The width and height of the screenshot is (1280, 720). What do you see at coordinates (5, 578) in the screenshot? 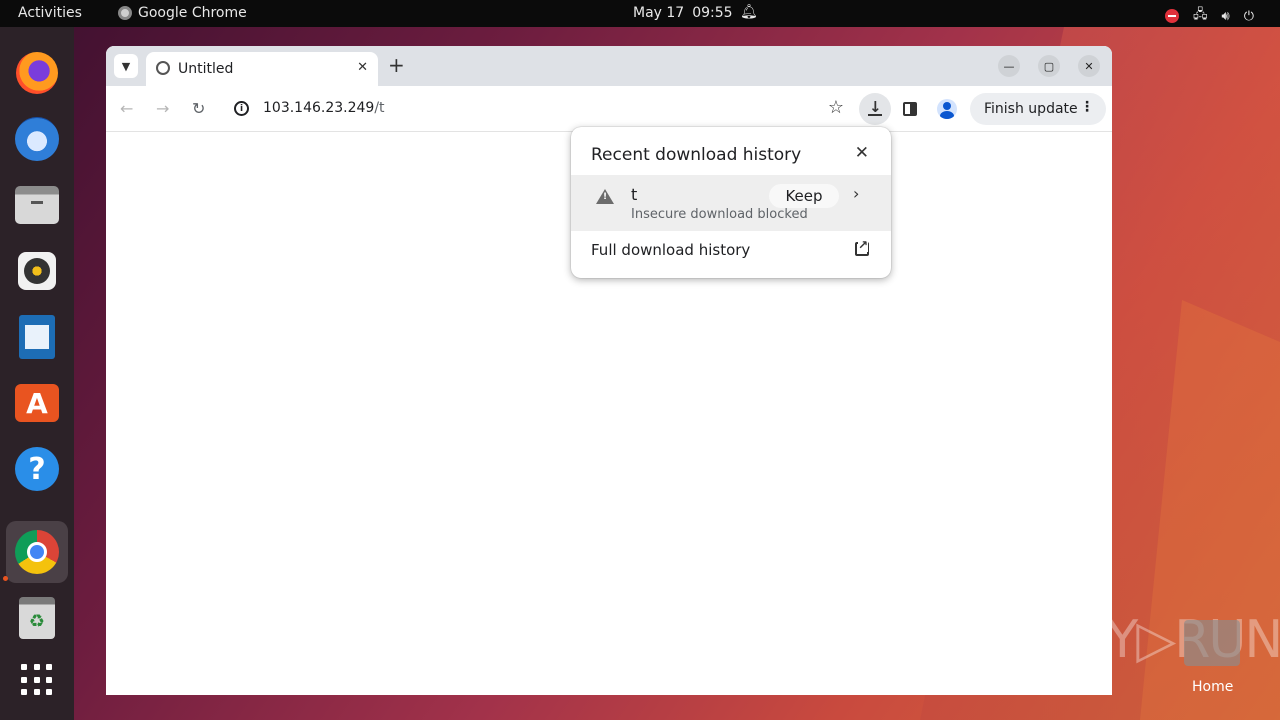
I see `running-indicator` at bounding box center [5, 578].